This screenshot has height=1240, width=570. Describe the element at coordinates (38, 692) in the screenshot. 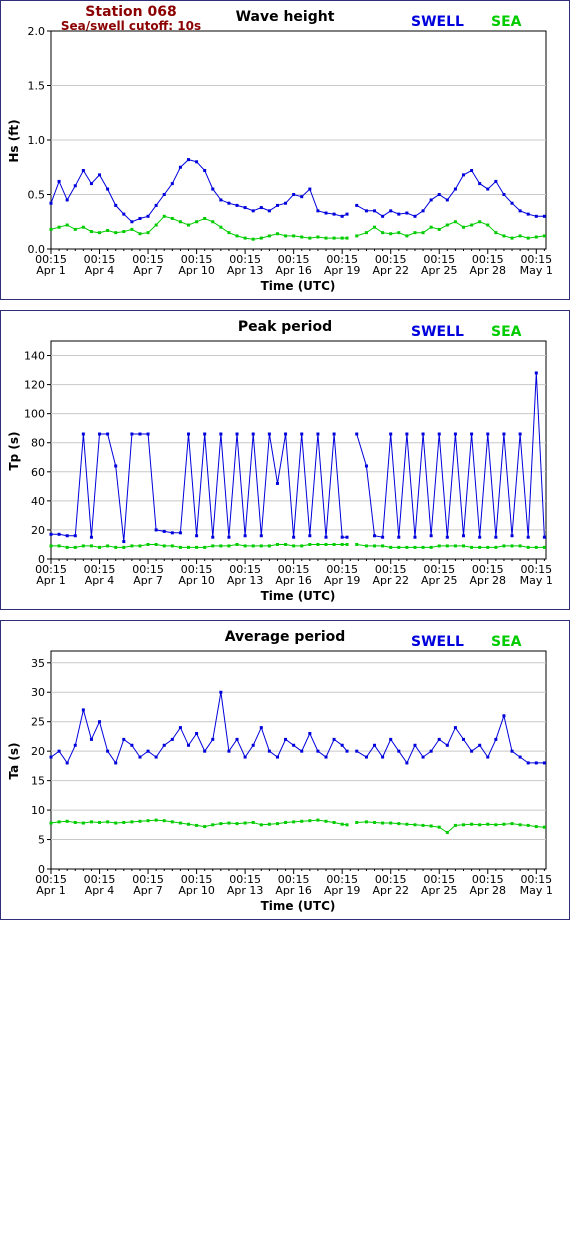

I see `y-tick-label: 30` at that location.